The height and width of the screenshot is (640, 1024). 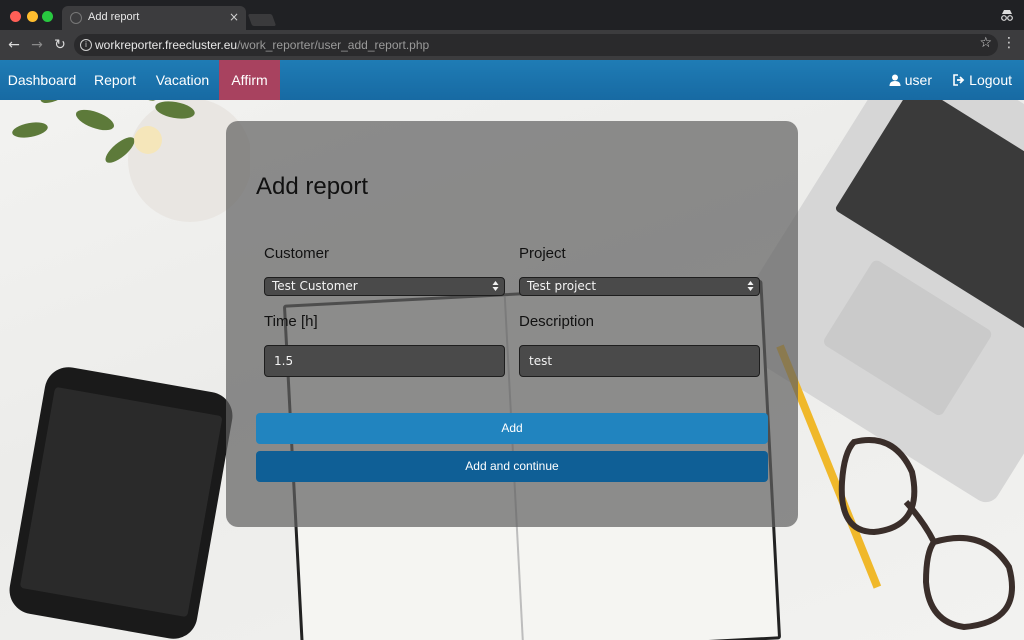 I want to click on url-path: /work_reporter/user_add_report.php, so click(x=333, y=45).